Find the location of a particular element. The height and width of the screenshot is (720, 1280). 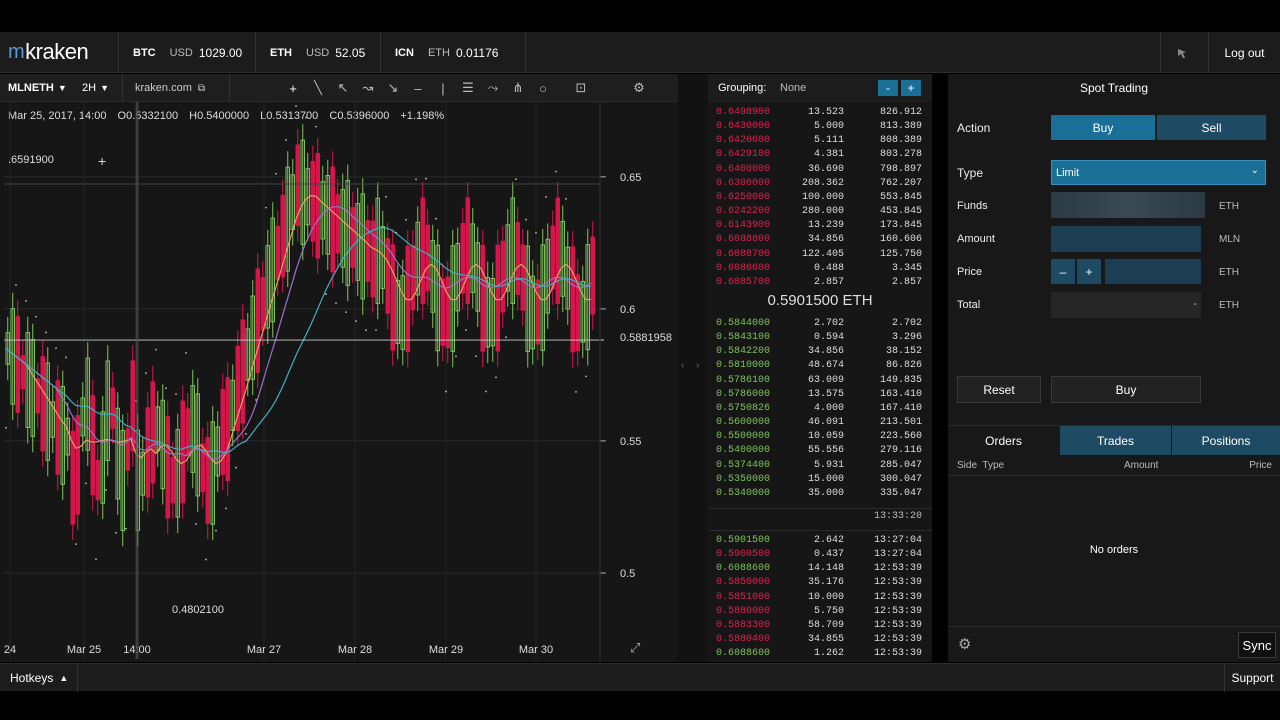

support-button: Support is located at coordinates (1252, 678).